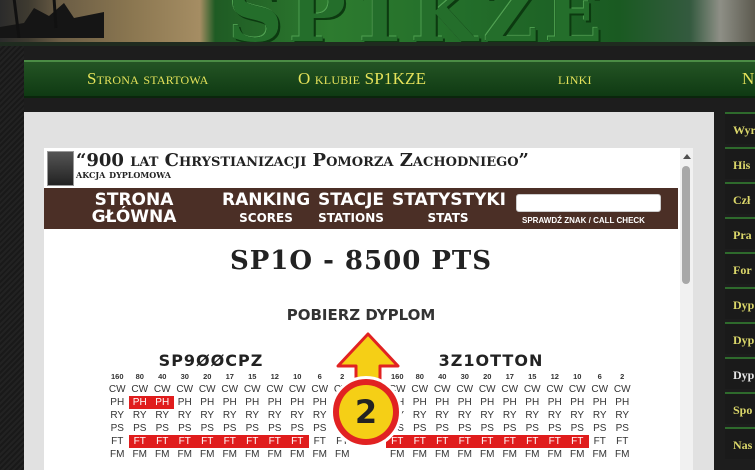 This screenshot has height=470, width=755. I want to click on mode-row: PSPSPSPSPSPSPSPSPSPSPS, so click(510, 428).